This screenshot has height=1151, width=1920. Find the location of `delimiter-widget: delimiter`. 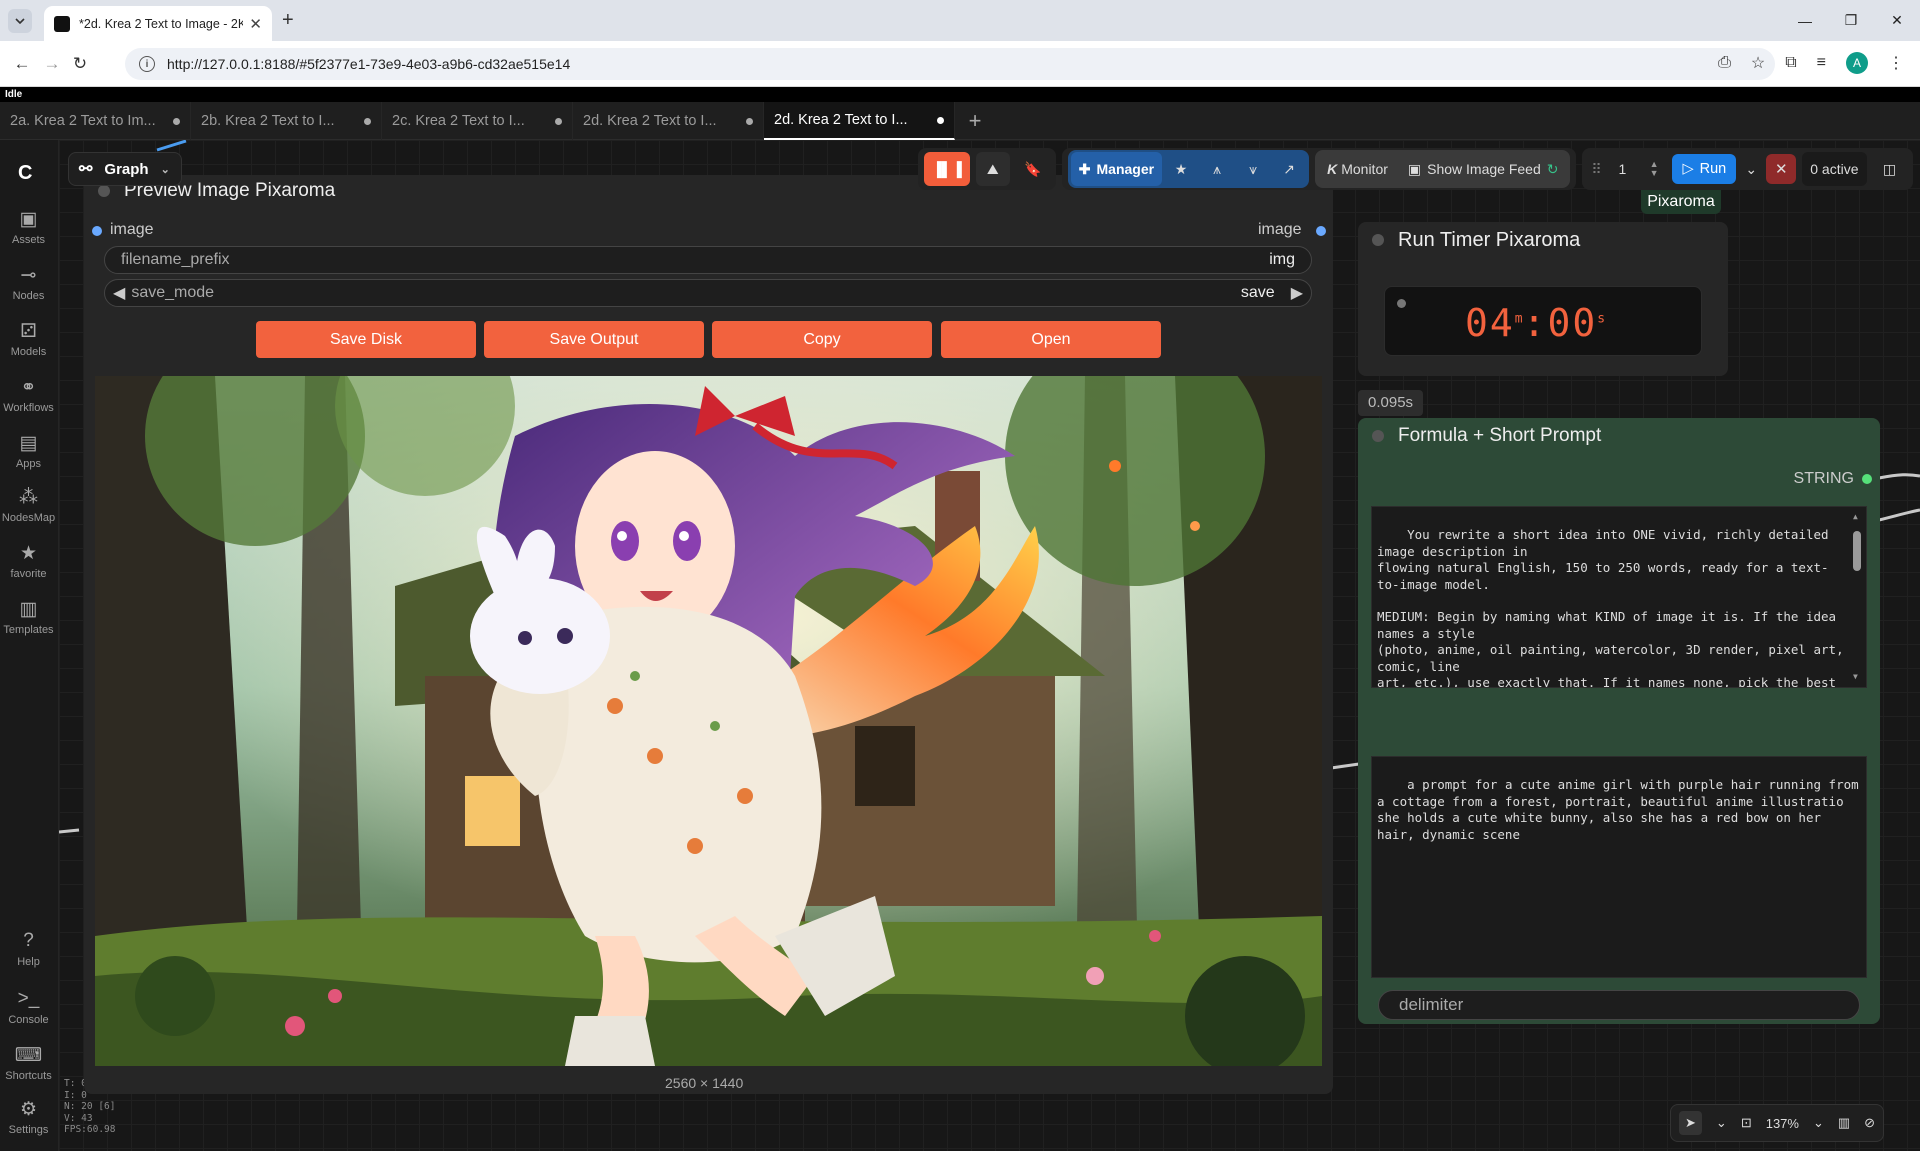

delimiter-widget: delimiter is located at coordinates (1619, 1005).